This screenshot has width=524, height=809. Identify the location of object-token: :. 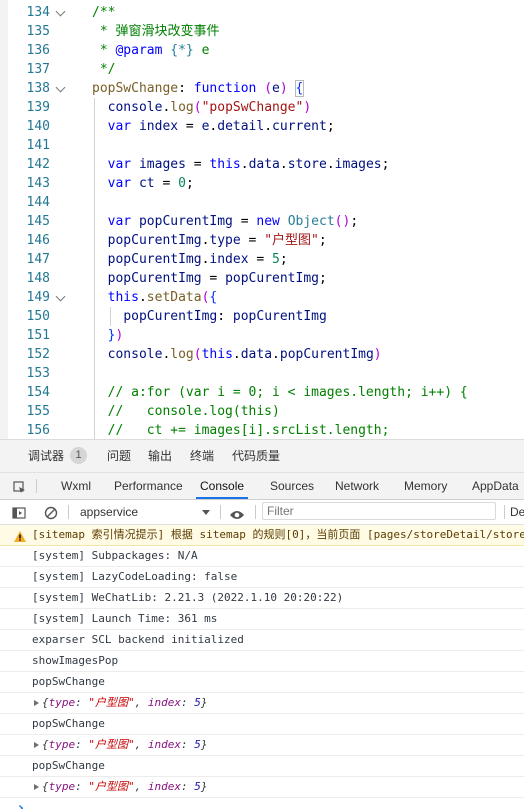
(188, 786).